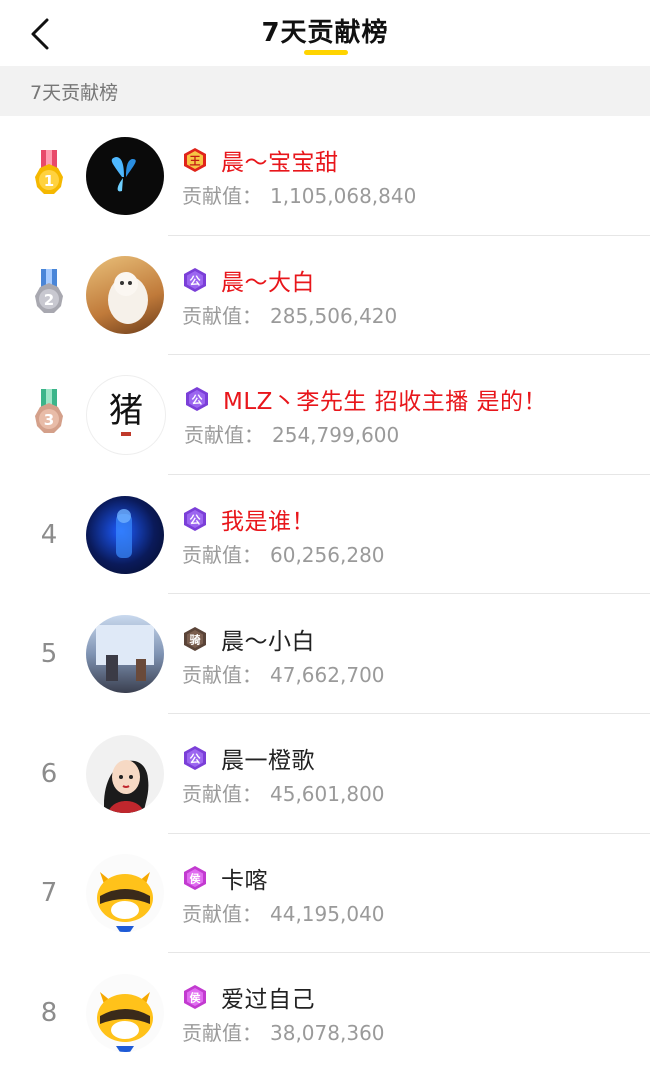 This screenshot has height=1073, width=650. I want to click on list-item: 3 猪 公 MLZ丶李先生 招收主播 是的！ 贡献值： 254,799,600, so click(325, 415).